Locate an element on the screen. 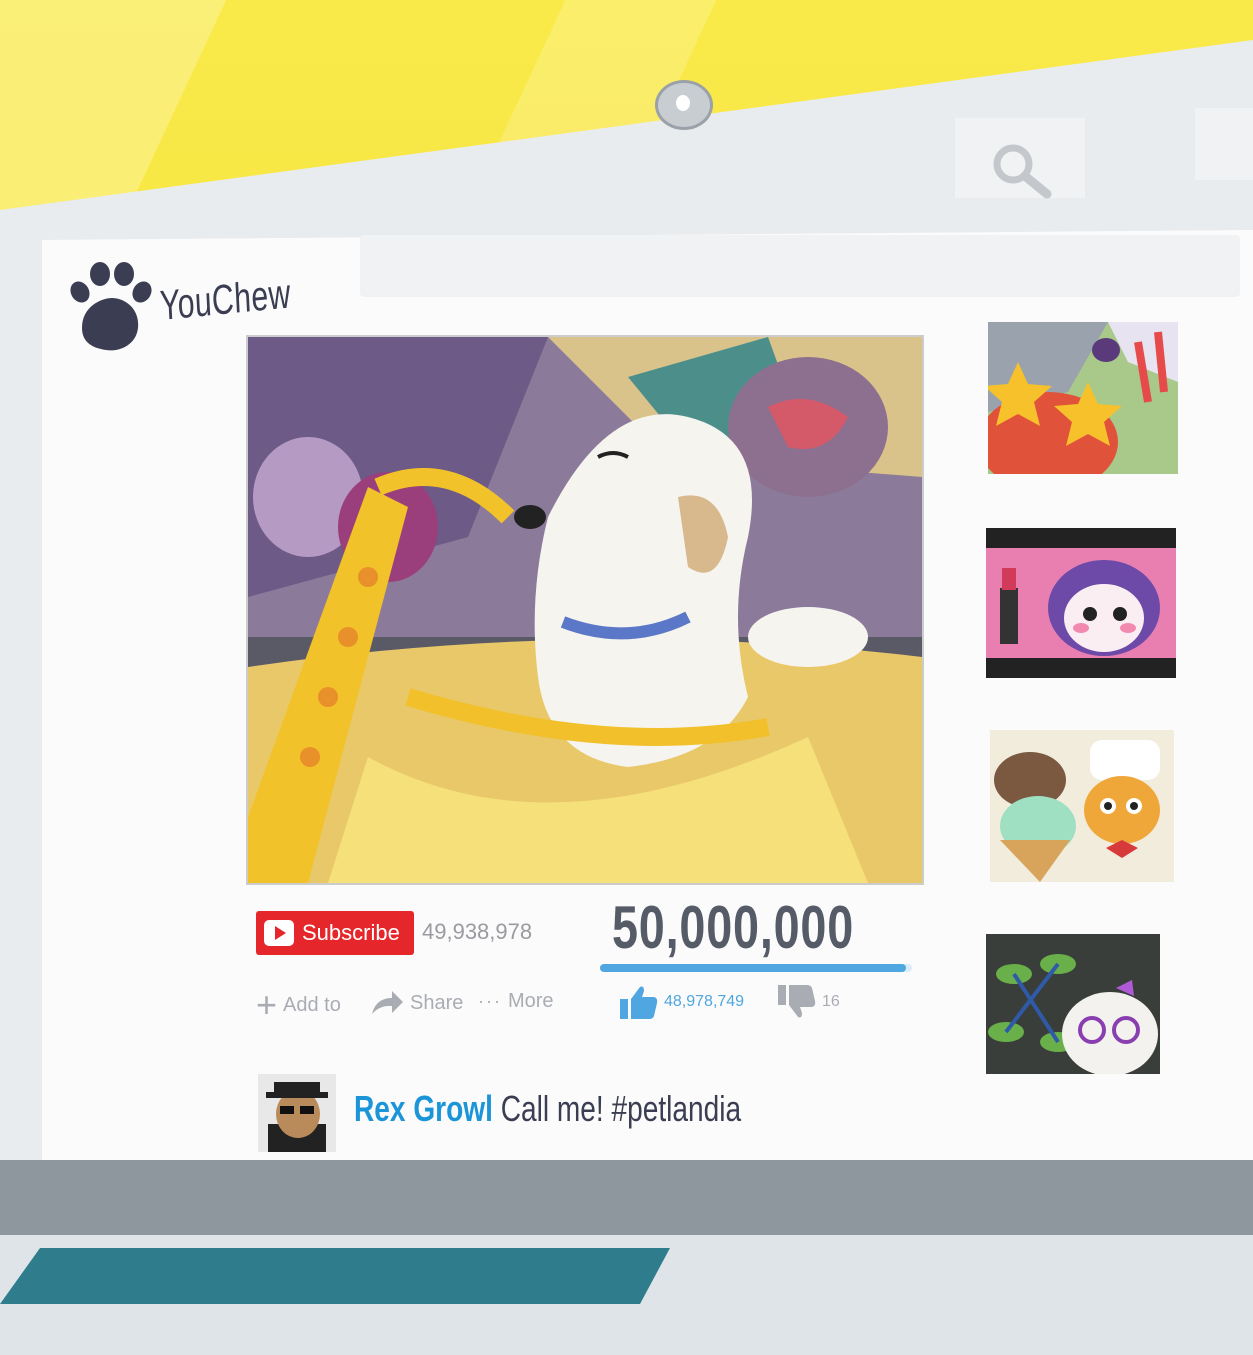  share-icon is located at coordinates (387, 1002).